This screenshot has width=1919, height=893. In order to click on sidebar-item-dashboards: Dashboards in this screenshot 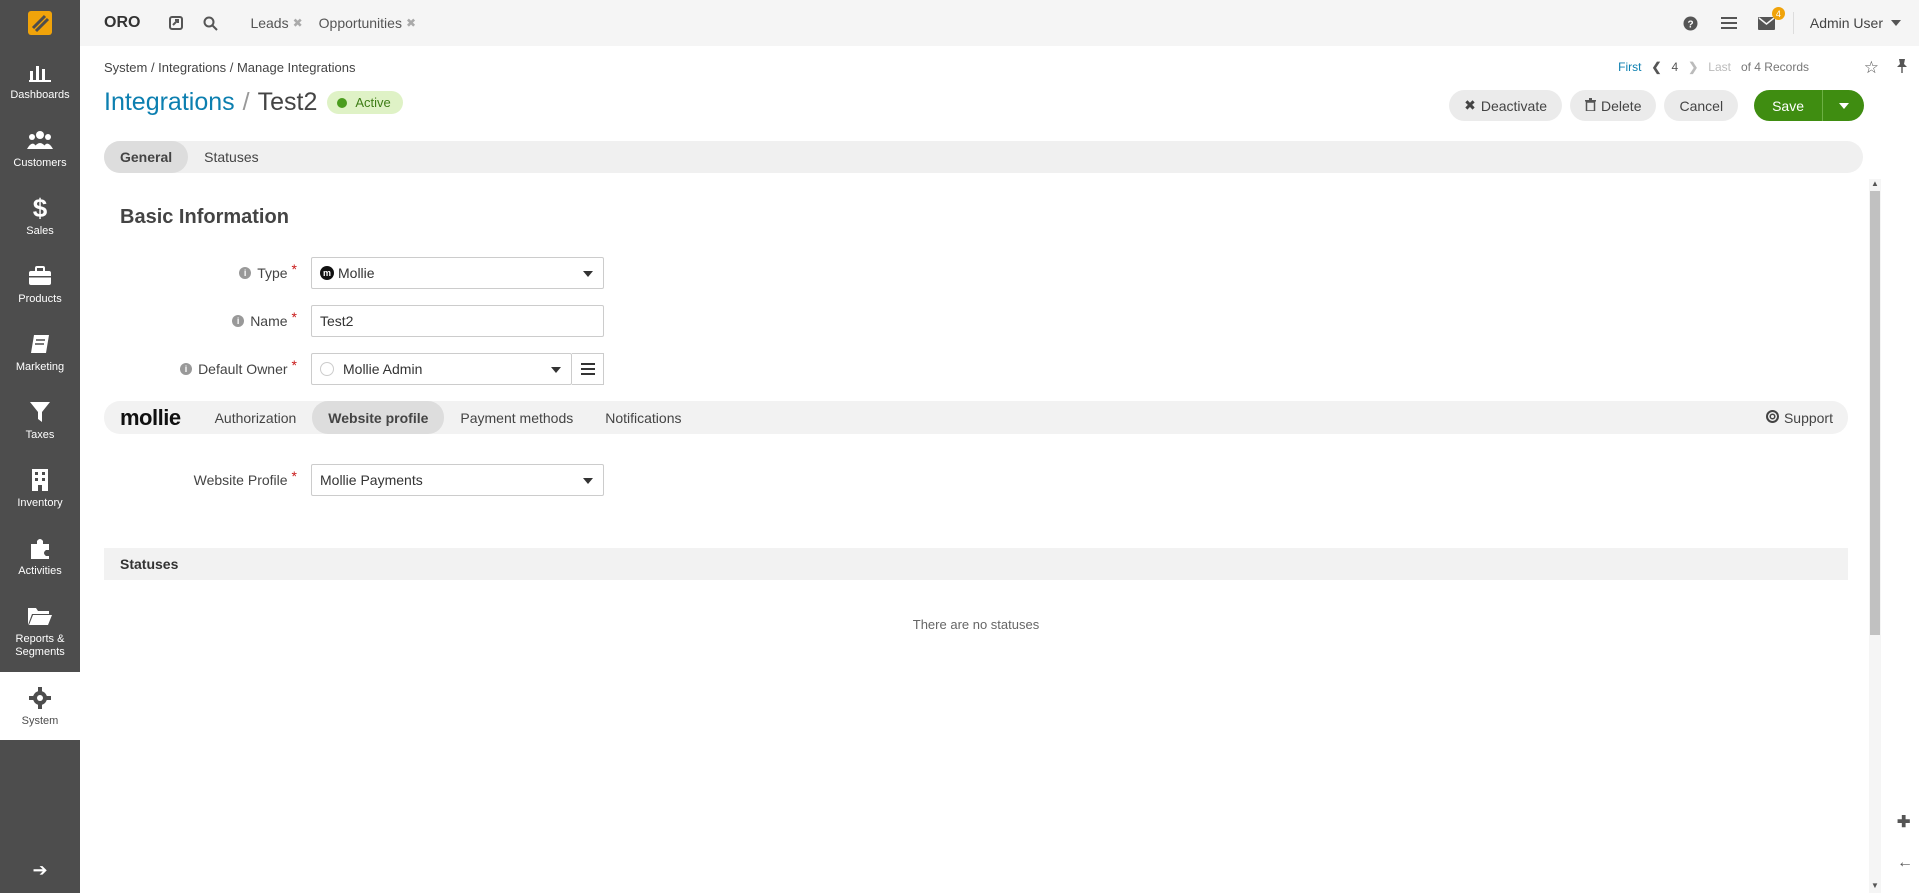, I will do `click(40, 80)`.